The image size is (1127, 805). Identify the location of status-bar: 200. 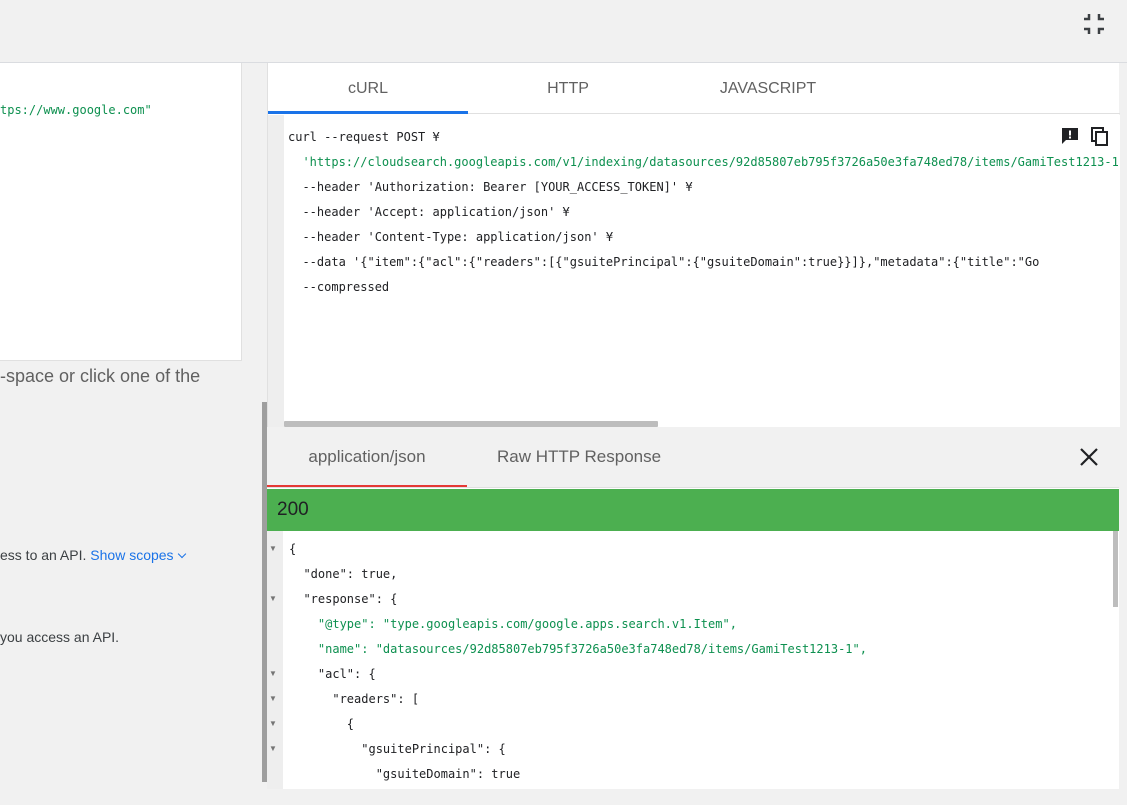
(693, 510).